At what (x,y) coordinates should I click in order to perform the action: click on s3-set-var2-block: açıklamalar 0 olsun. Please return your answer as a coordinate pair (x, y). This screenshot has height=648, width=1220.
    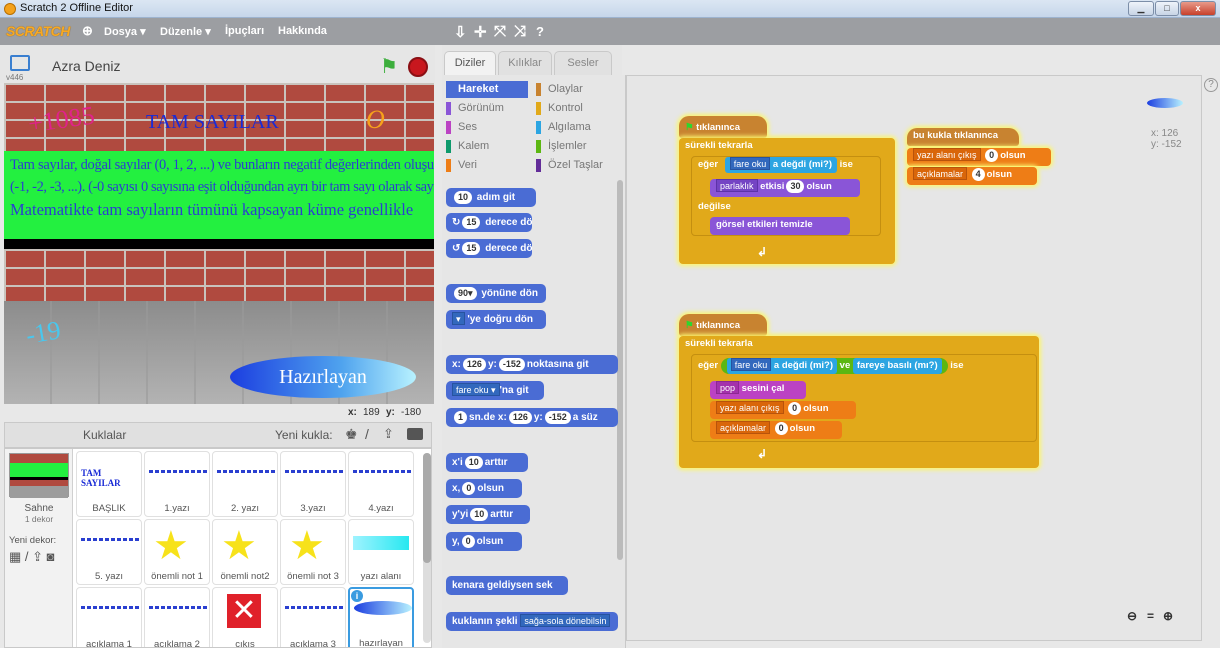
    Looking at the image, I should click on (776, 430).